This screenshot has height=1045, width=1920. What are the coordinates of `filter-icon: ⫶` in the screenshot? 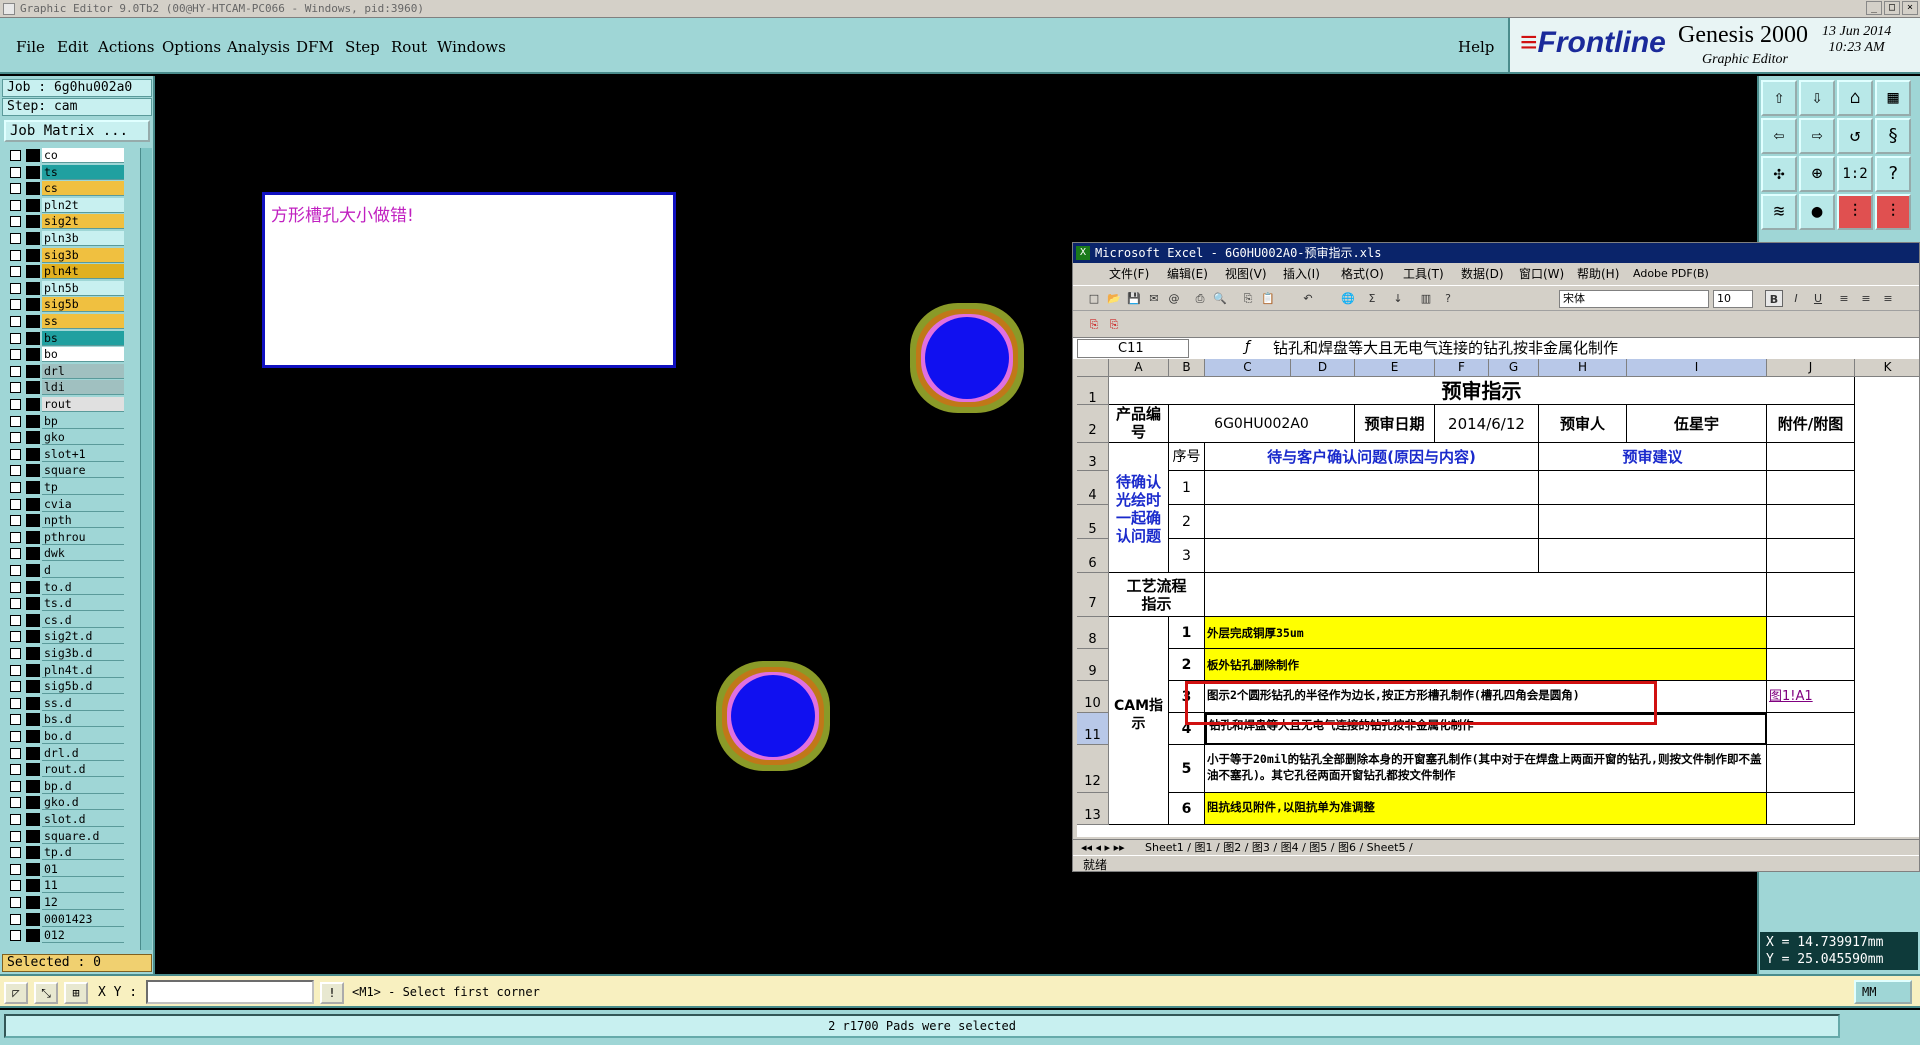 It's located at (1855, 212).